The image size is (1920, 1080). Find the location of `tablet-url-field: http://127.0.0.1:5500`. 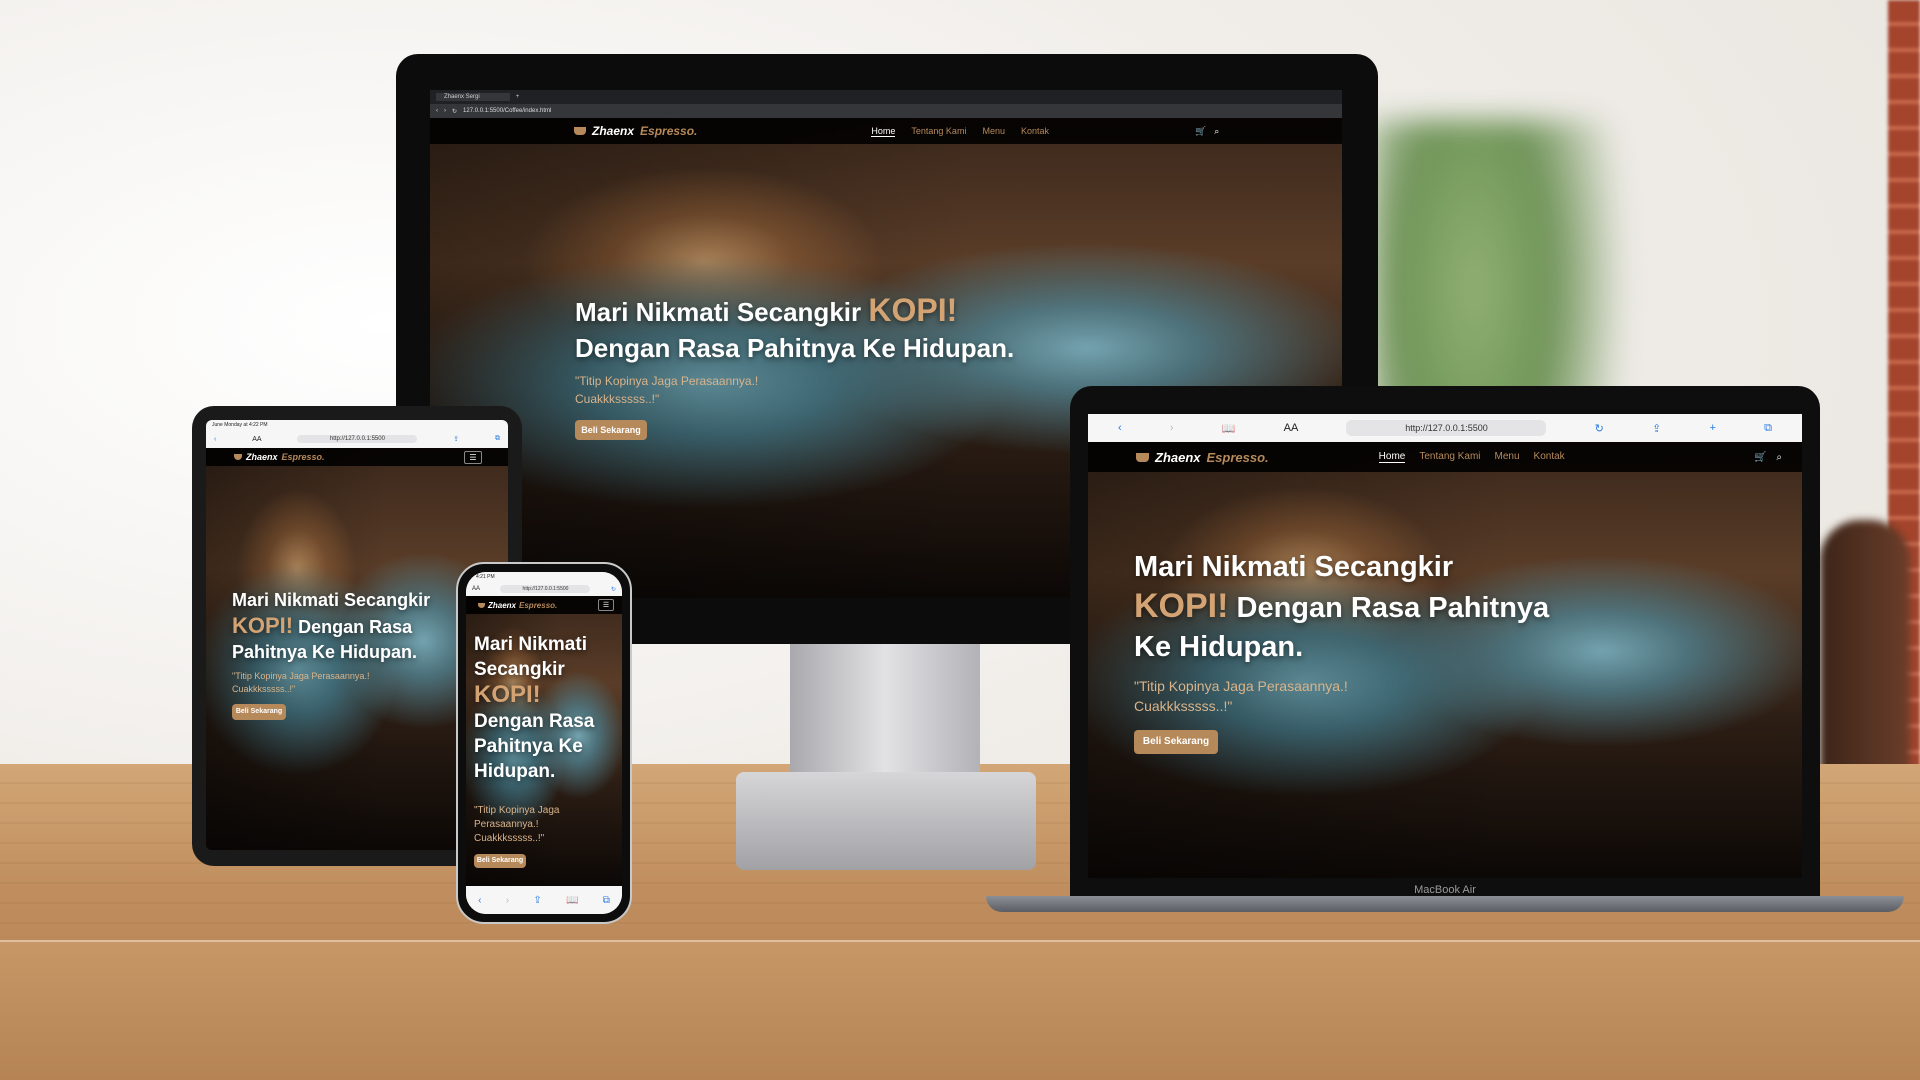

tablet-url-field: http://127.0.0.1:5500 is located at coordinates (357, 439).